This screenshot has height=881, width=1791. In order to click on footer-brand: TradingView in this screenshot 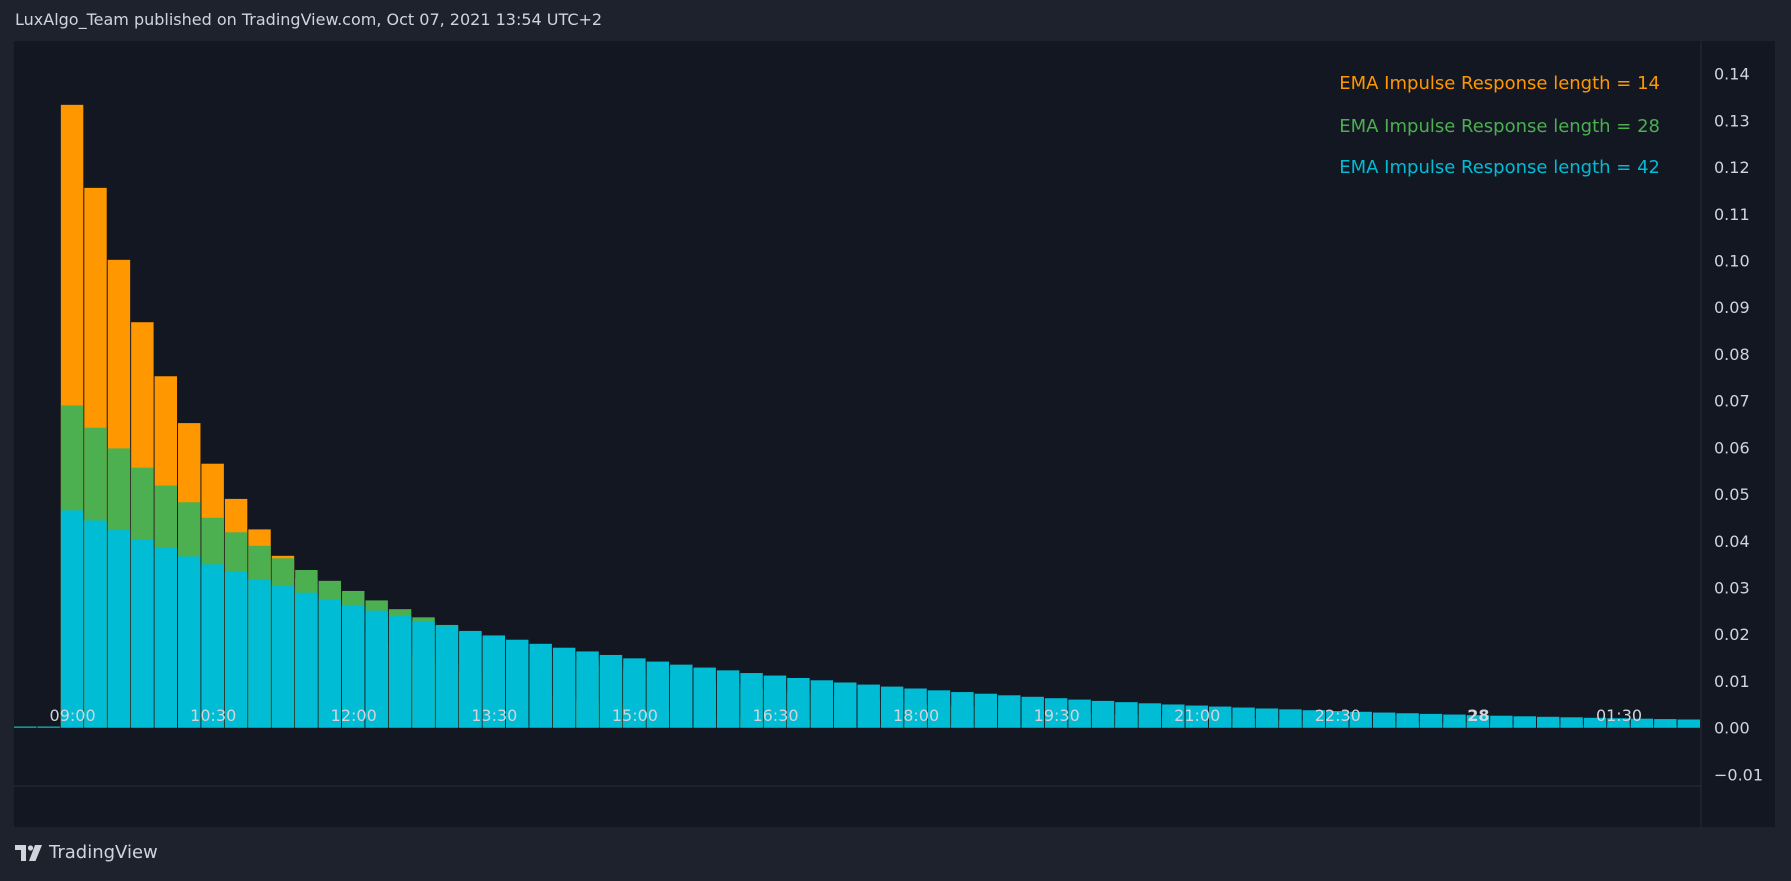, I will do `click(86, 852)`.